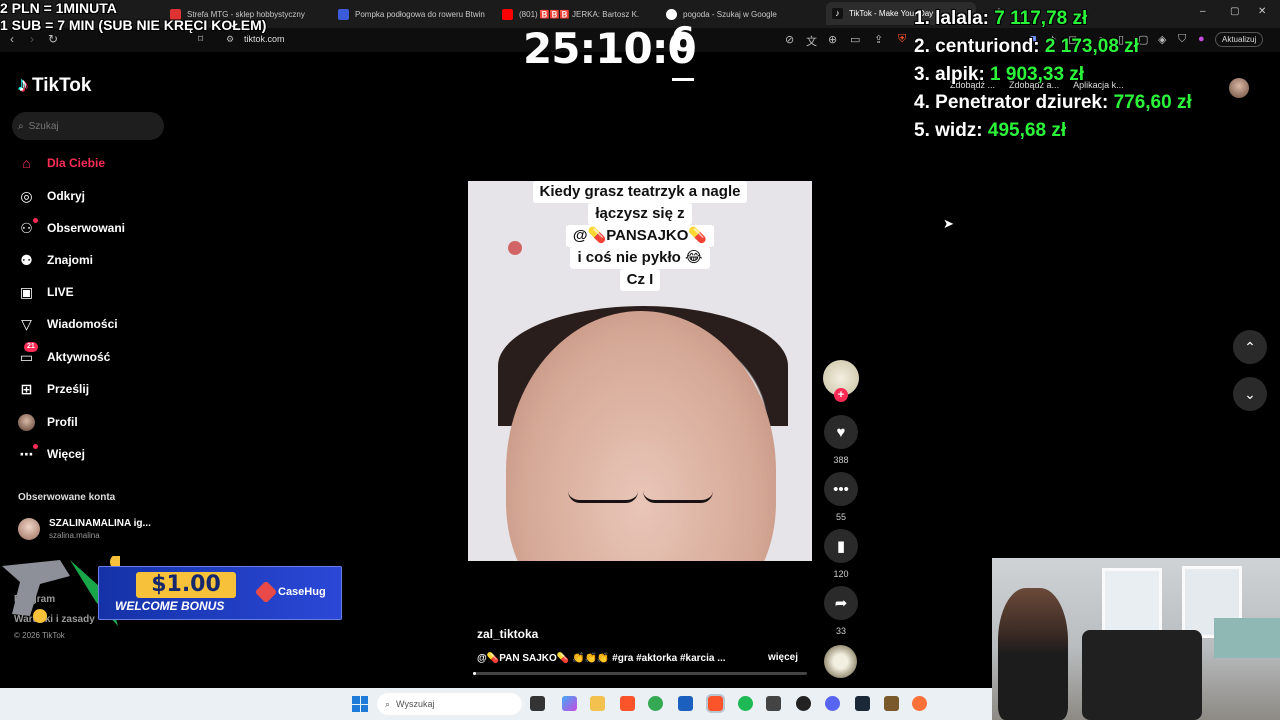  I want to click on store-app-icon, so click(685, 703).